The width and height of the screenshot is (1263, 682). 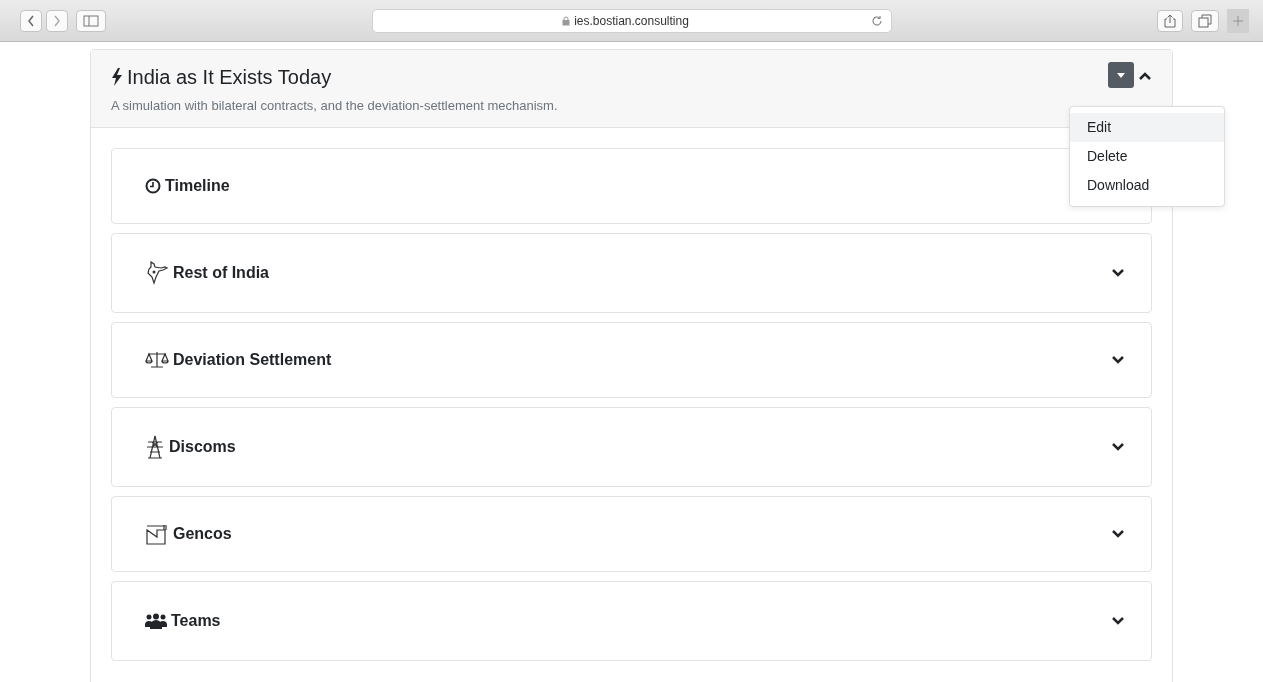 I want to click on reload-icon, so click(x=876, y=20).